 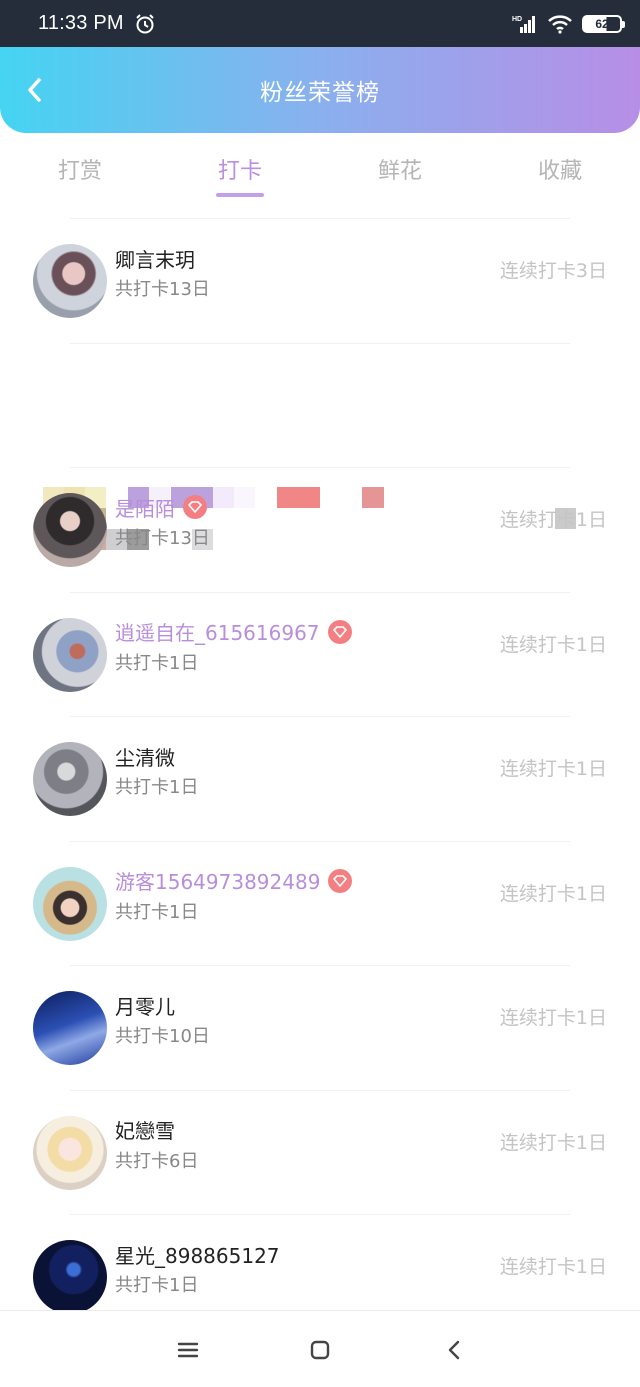 I want to click on page-header: 粉丝荣誉榜, so click(x=320, y=90).